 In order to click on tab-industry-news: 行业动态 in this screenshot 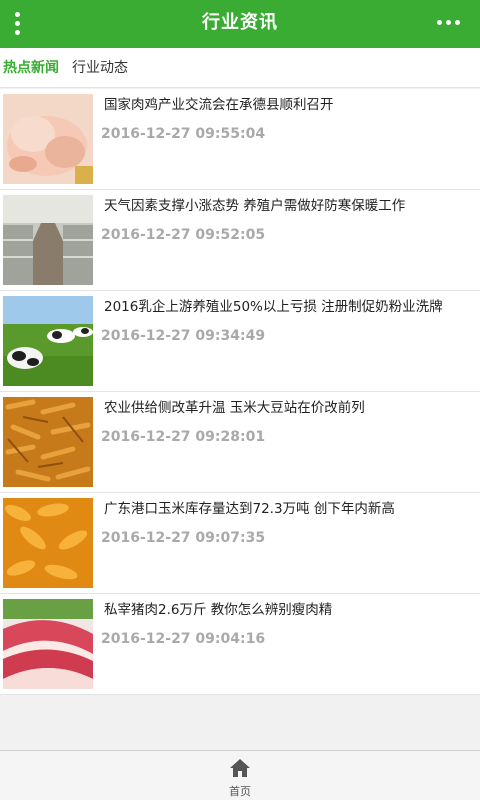, I will do `click(100, 68)`.